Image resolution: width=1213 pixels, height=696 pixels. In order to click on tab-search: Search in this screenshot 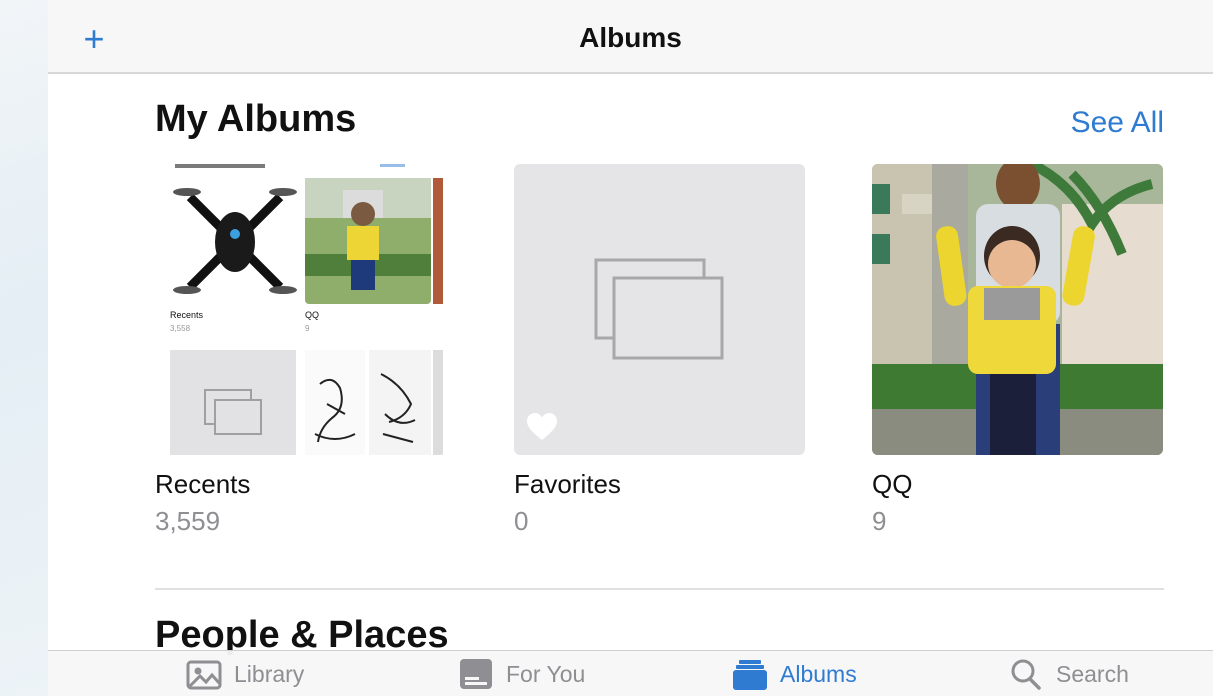, I will do `click(1068, 673)`.